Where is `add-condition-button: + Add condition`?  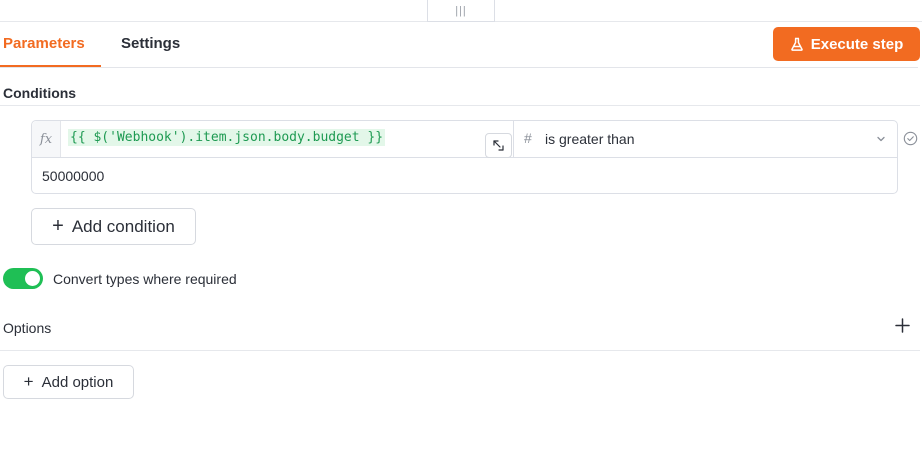
add-condition-button: + Add condition is located at coordinates (113, 226).